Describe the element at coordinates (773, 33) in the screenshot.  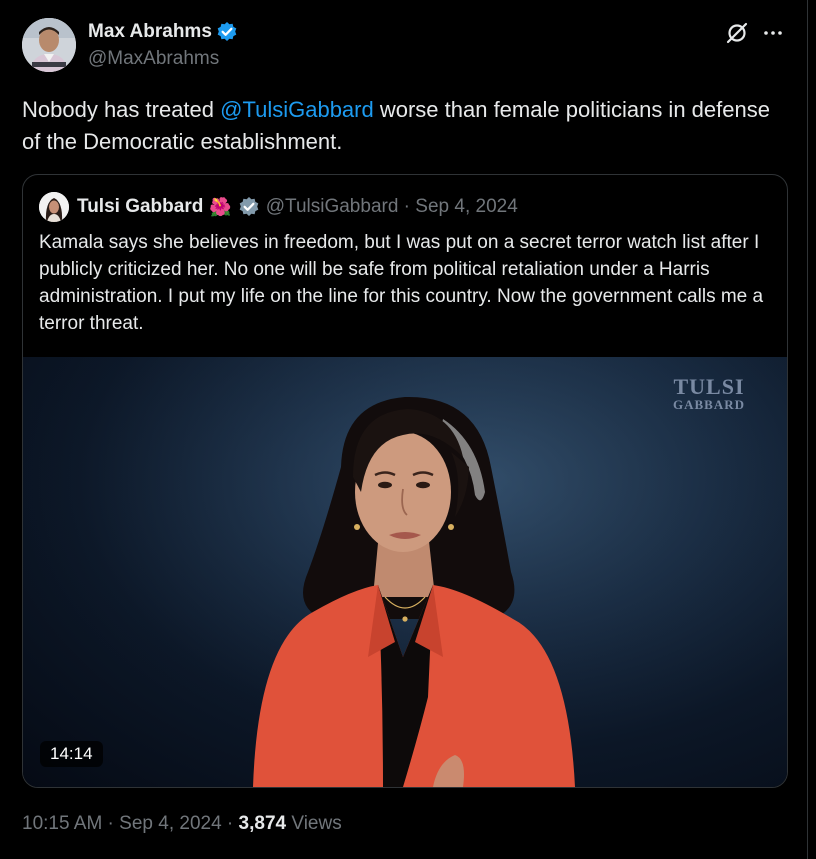
I see `more-dots-icon` at that location.